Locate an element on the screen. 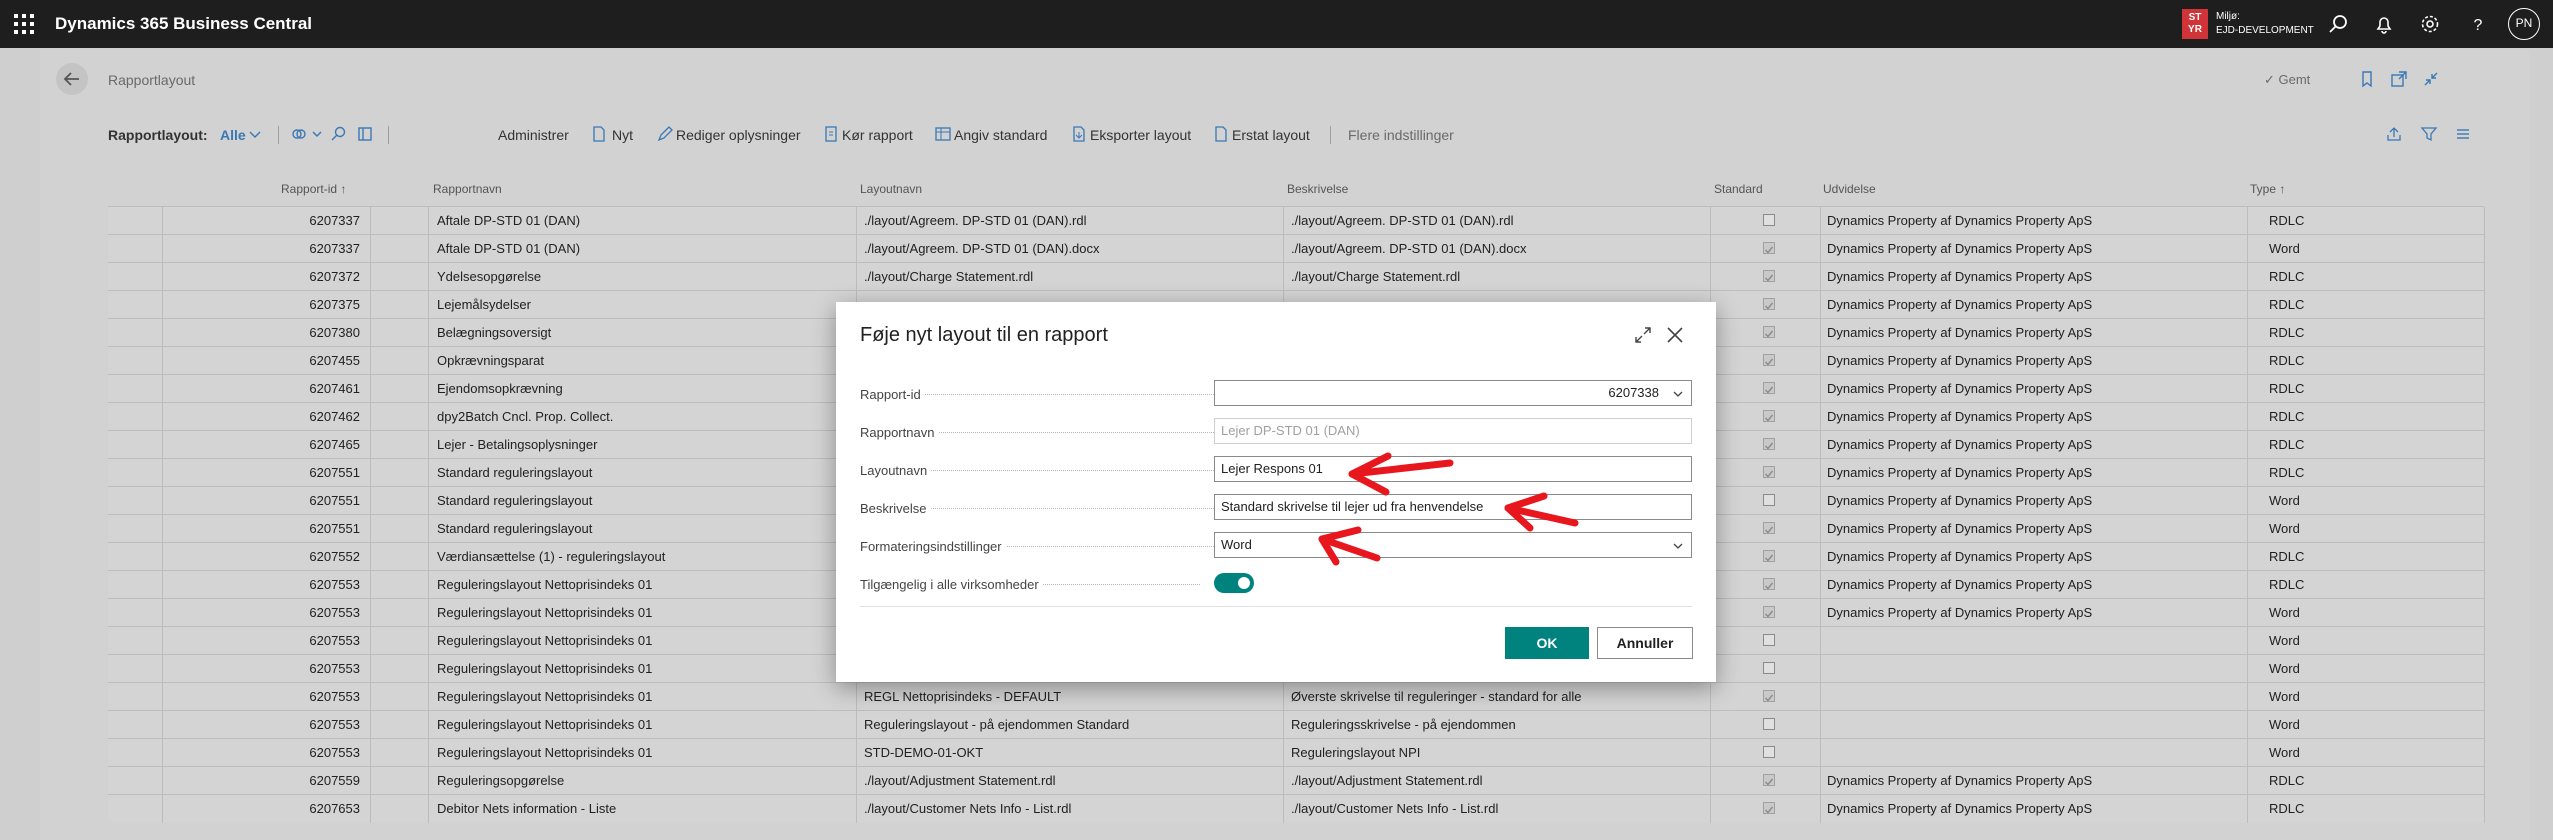  annotation-arrows is located at coordinates (1448, 509).